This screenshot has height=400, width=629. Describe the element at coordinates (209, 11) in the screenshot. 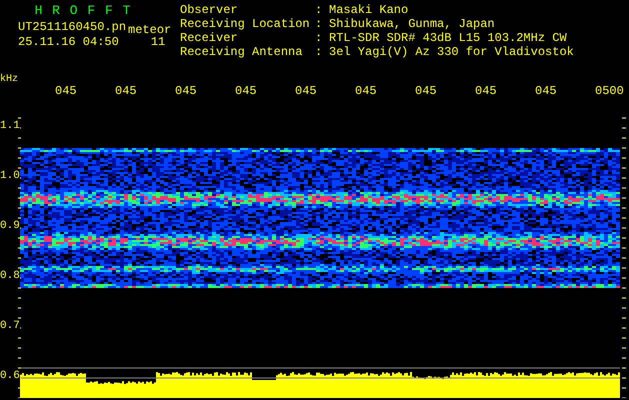

I see `info-label: Observer` at that location.